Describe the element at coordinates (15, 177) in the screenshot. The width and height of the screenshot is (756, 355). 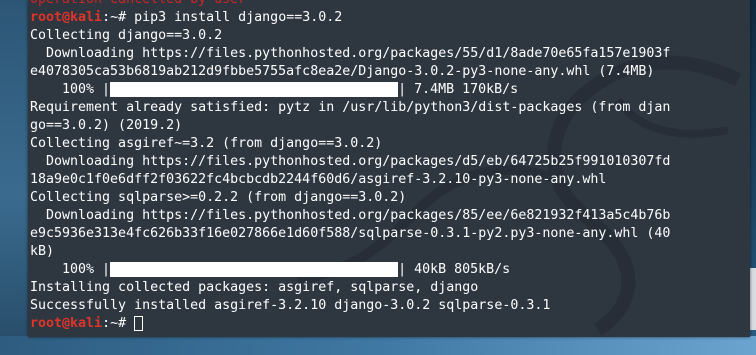
I see `desktop-background-left` at that location.